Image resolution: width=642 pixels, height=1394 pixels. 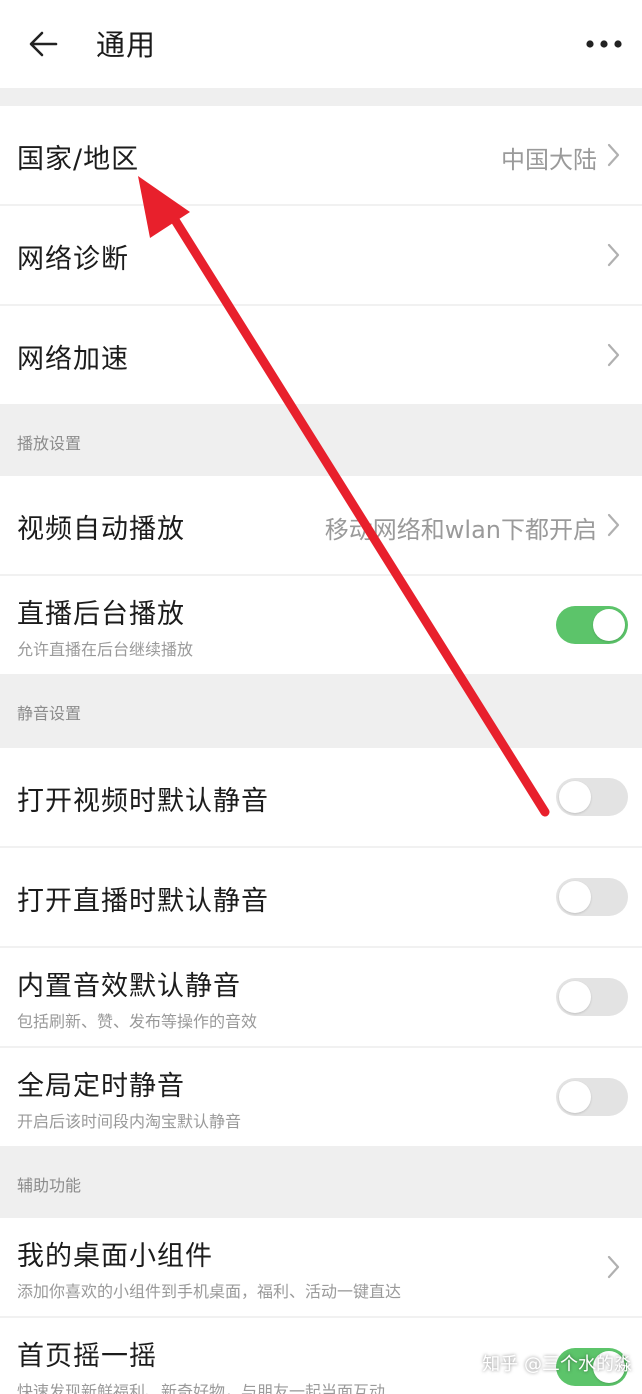 I want to click on back-arrow-icon, so click(x=44, y=44).